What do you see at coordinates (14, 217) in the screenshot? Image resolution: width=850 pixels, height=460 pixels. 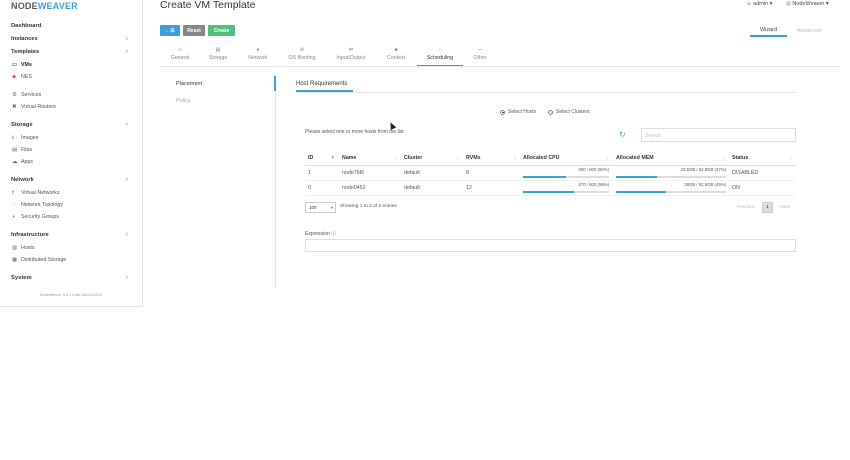 I see `shield-icon: ◖` at bounding box center [14, 217].